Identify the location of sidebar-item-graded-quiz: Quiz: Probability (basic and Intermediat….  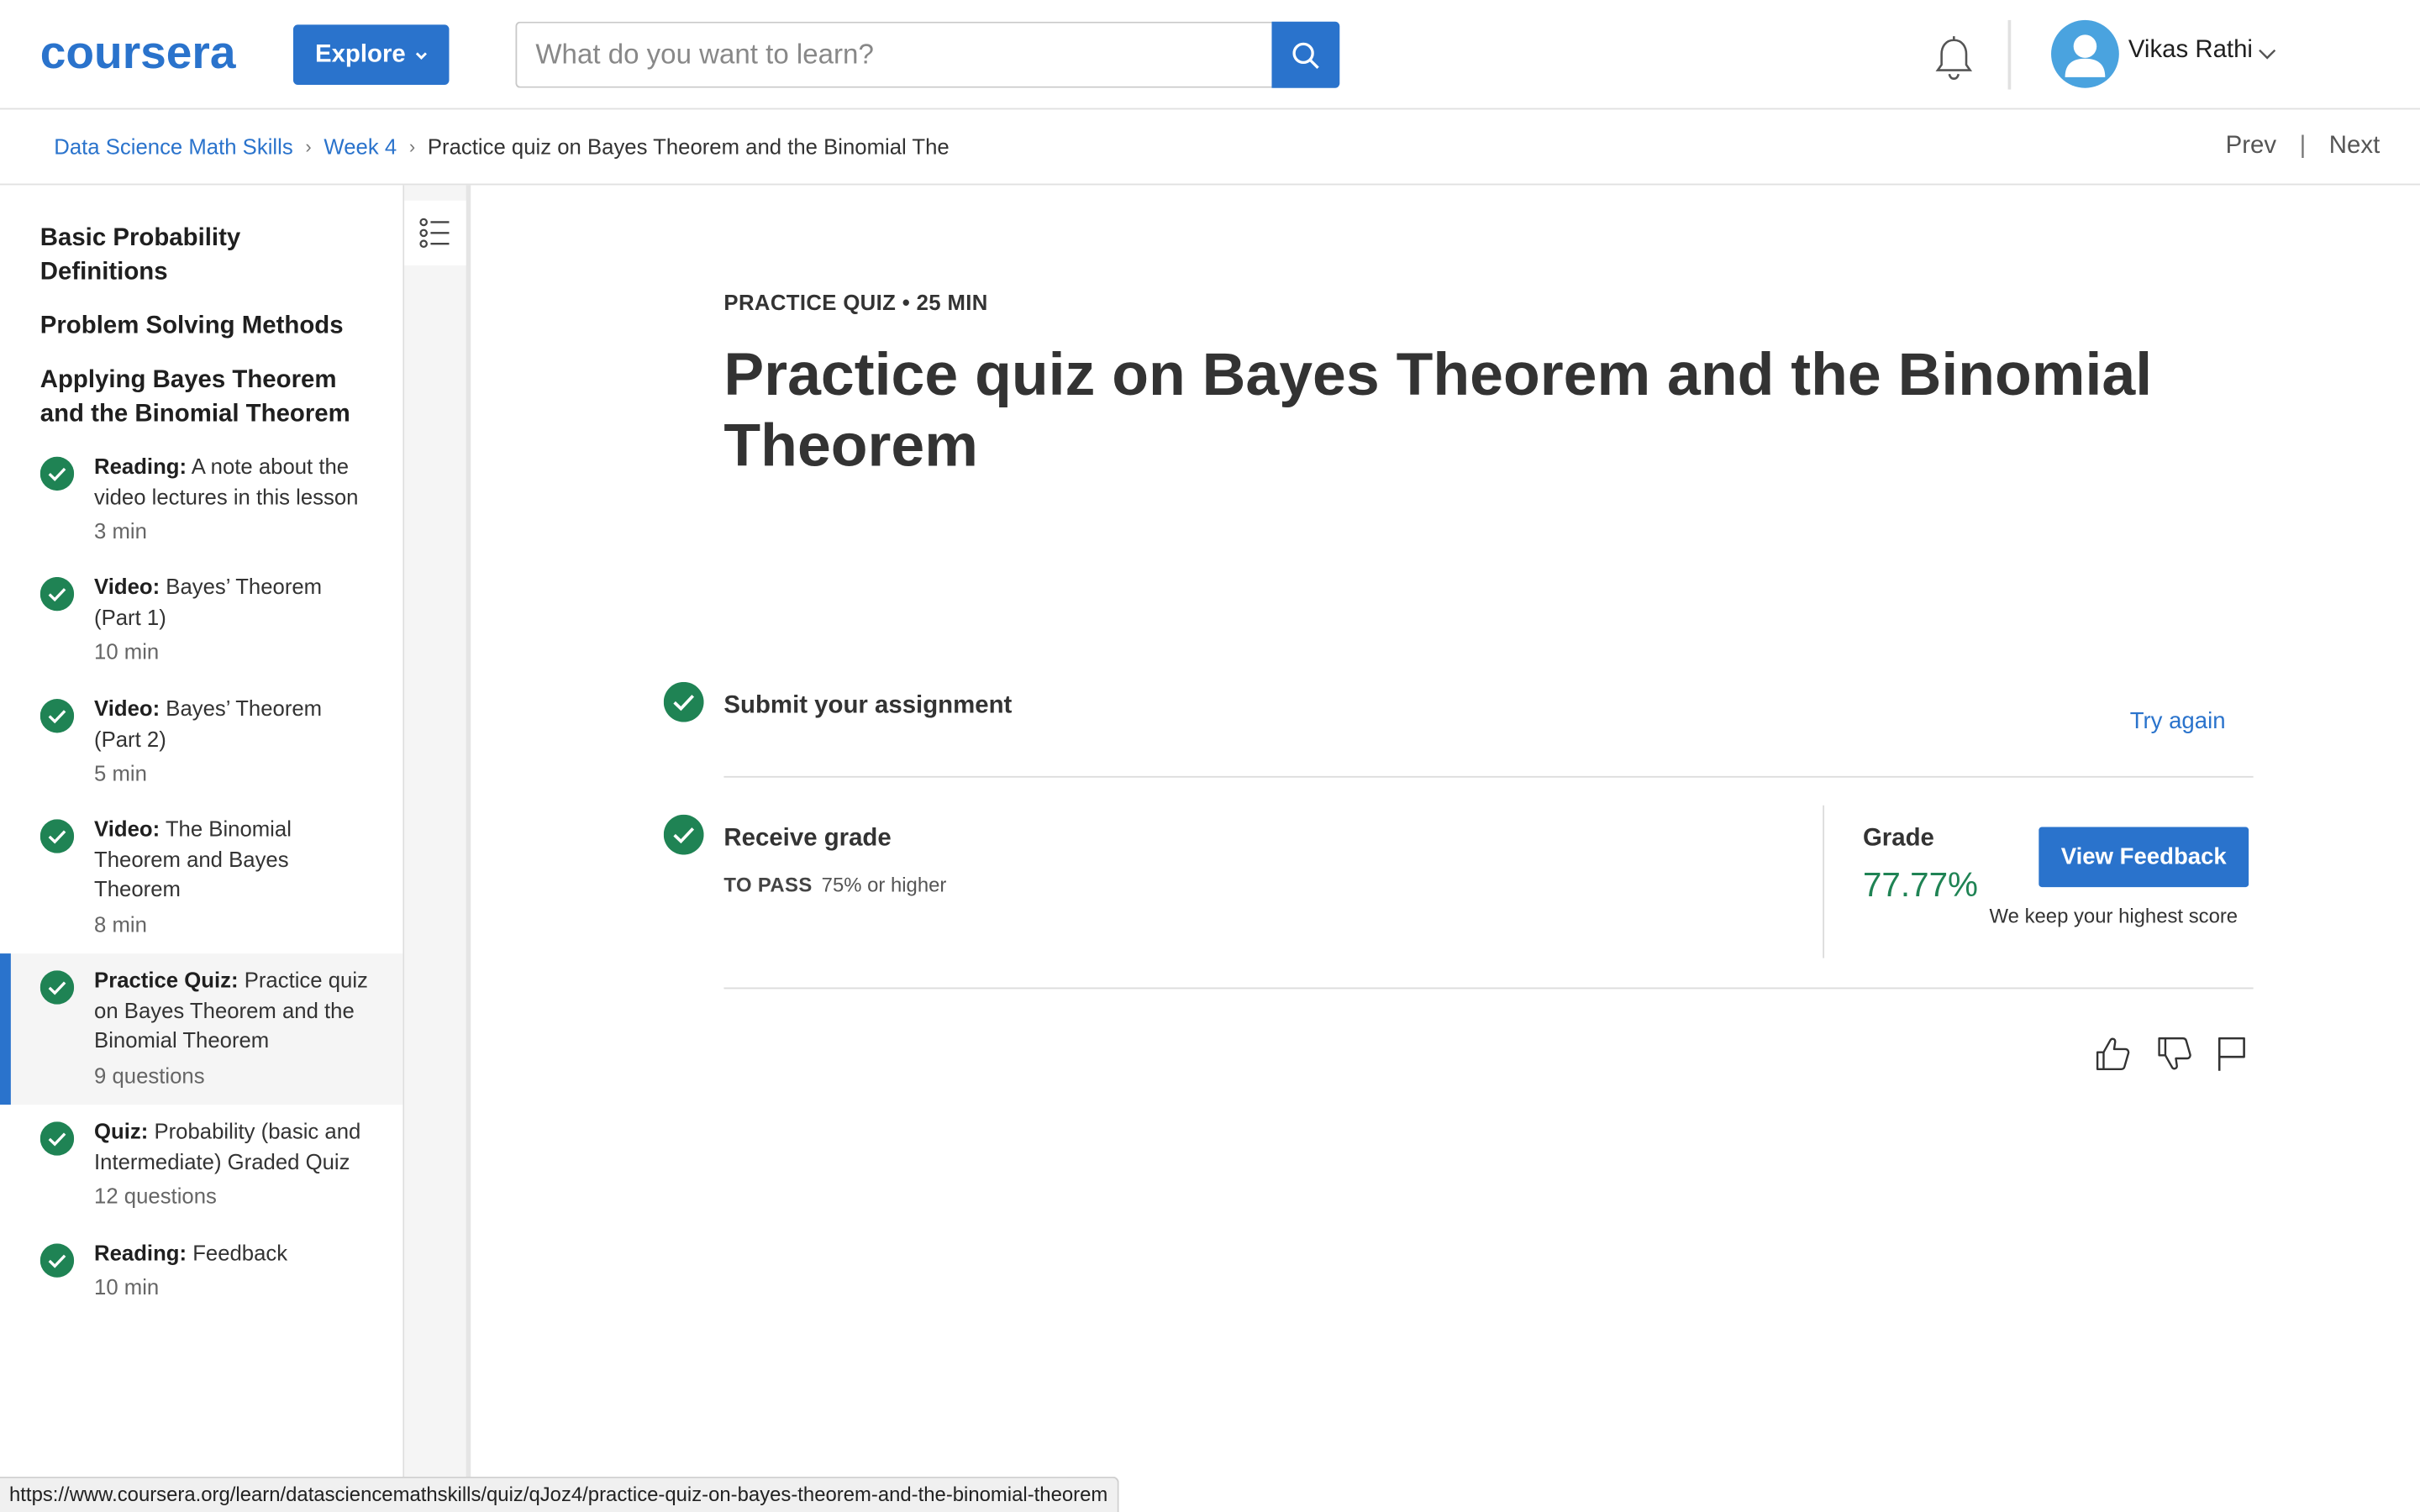
(201, 1171).